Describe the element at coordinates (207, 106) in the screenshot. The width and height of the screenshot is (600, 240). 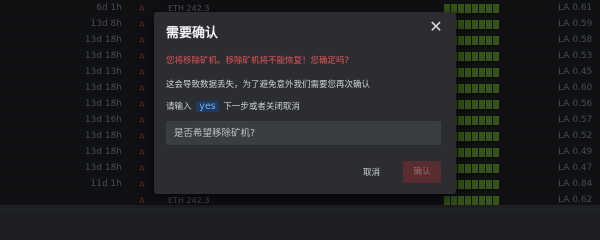
I see `confirm-keyword: yes` at that location.